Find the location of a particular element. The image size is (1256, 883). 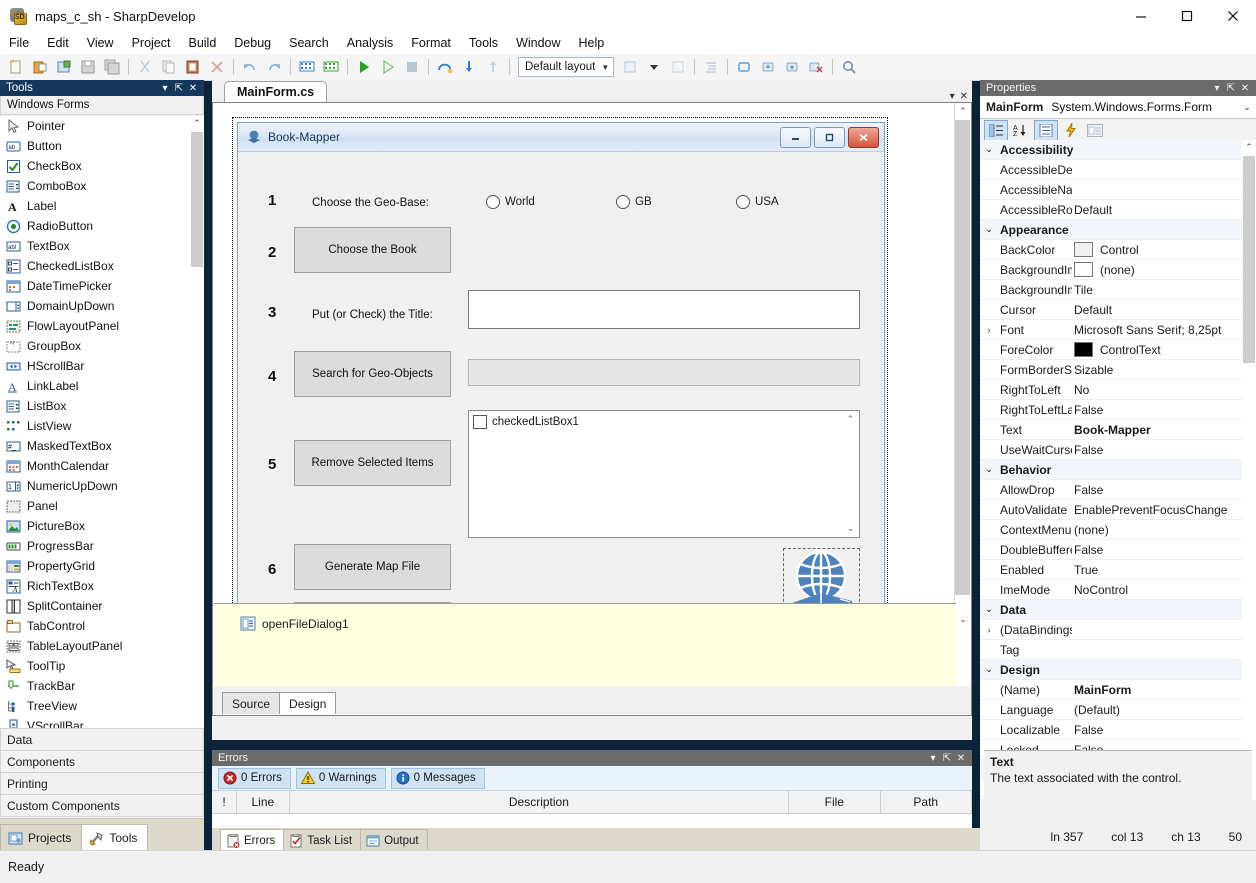

toolbox-item-propertygrid: PropertyGrid is located at coordinates (95, 566).